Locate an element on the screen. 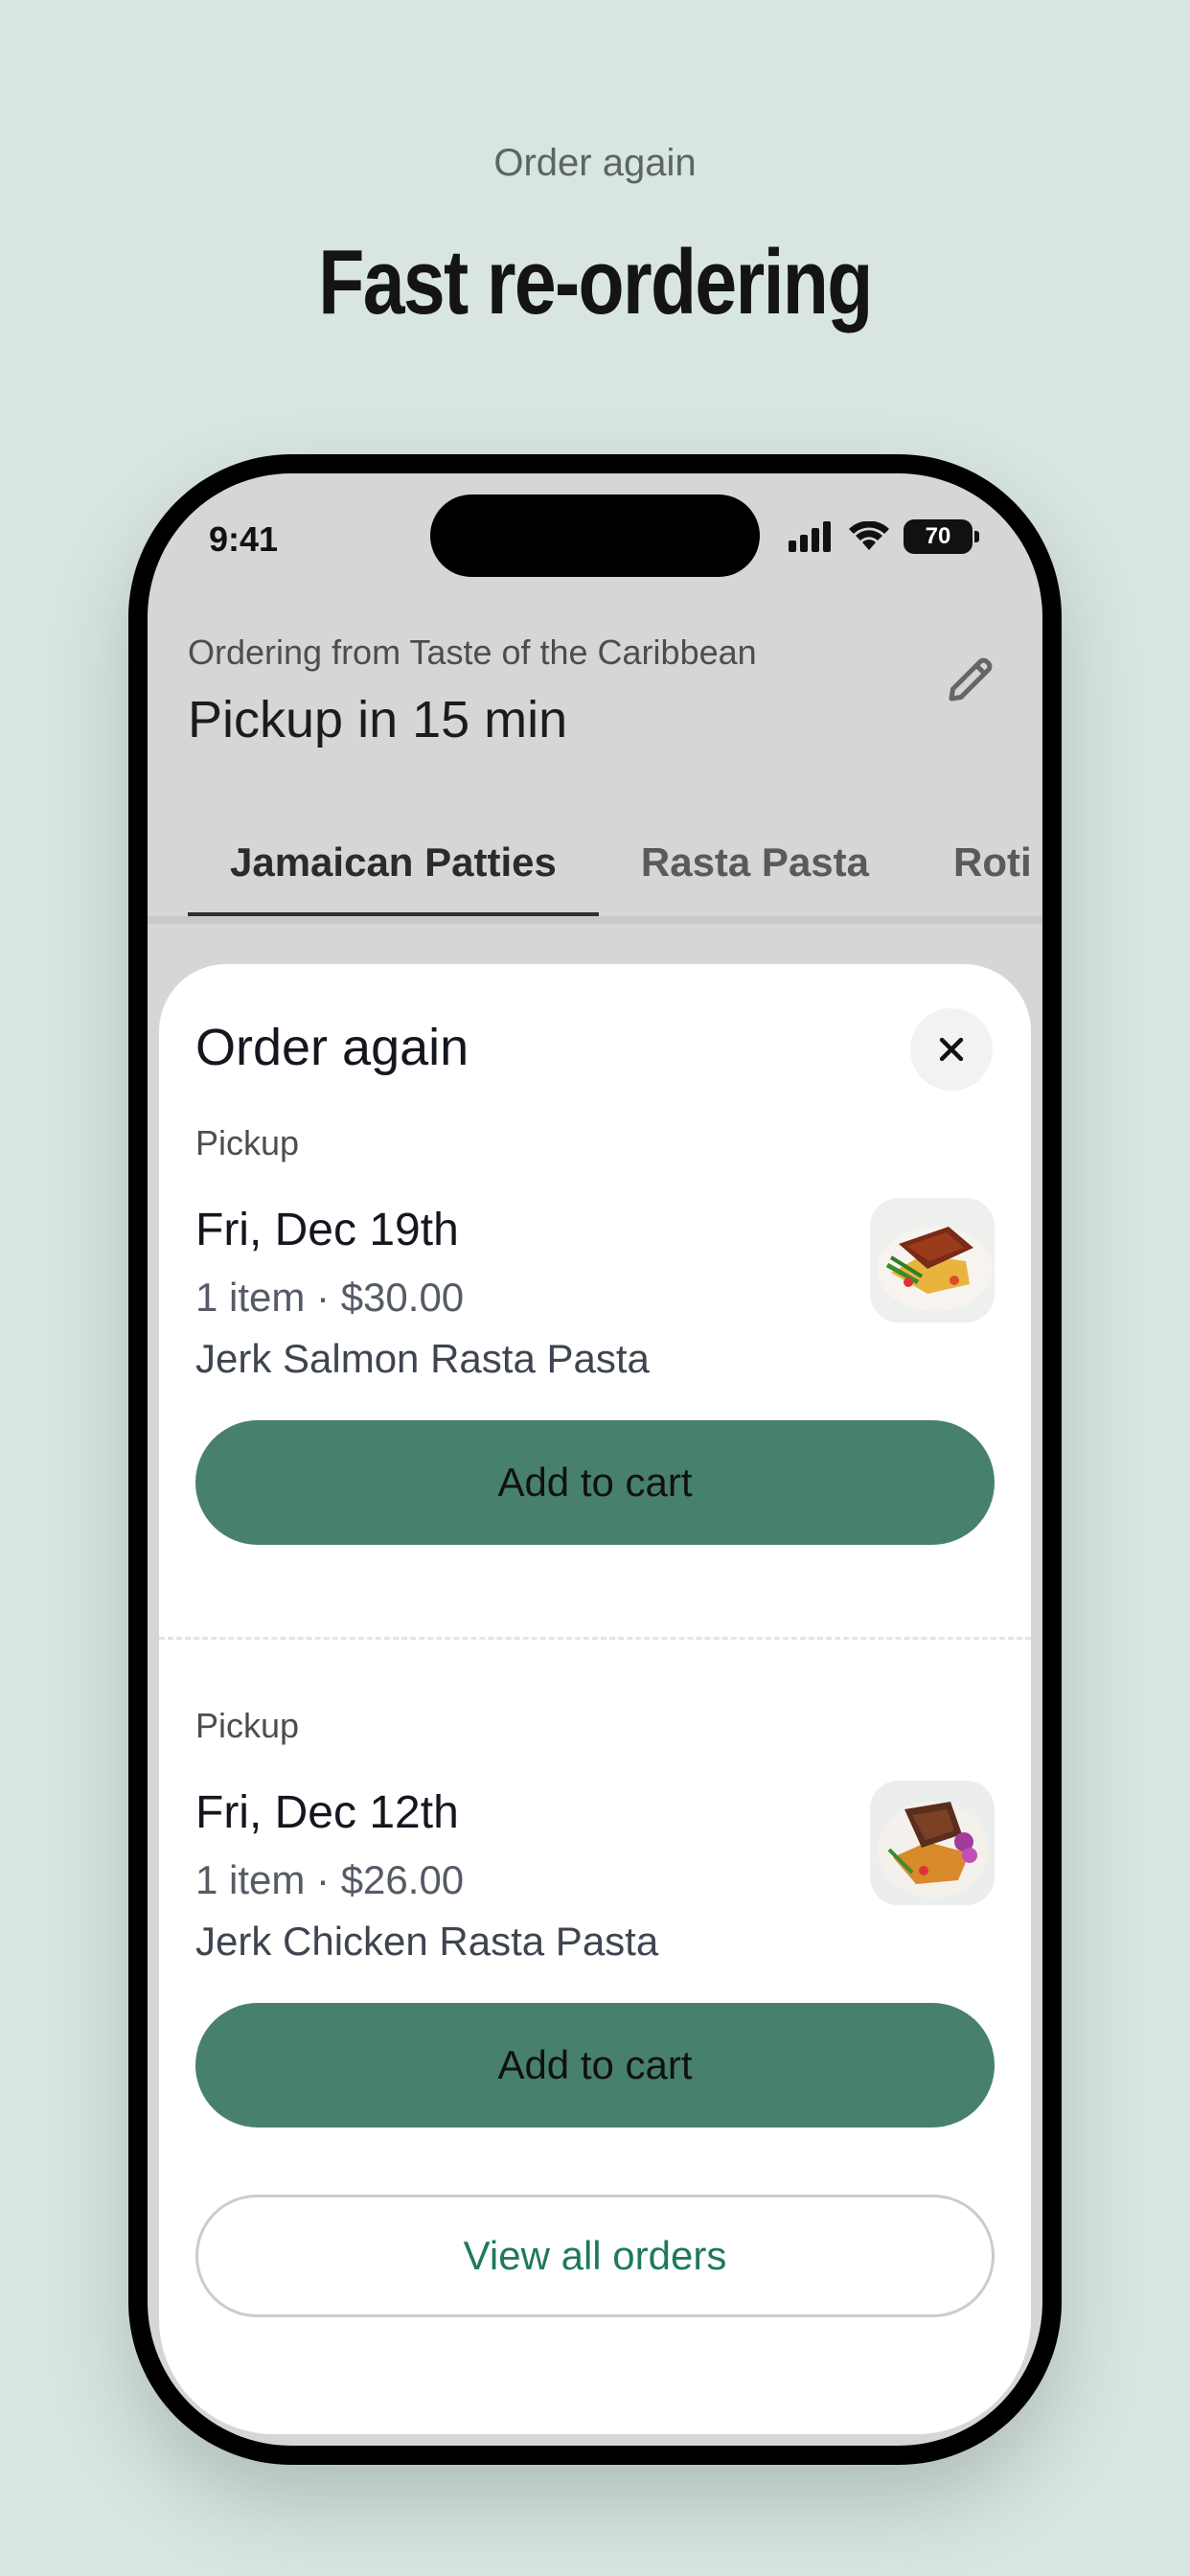 The height and width of the screenshot is (2576, 1190). wifi-icon is located at coordinates (869, 535).